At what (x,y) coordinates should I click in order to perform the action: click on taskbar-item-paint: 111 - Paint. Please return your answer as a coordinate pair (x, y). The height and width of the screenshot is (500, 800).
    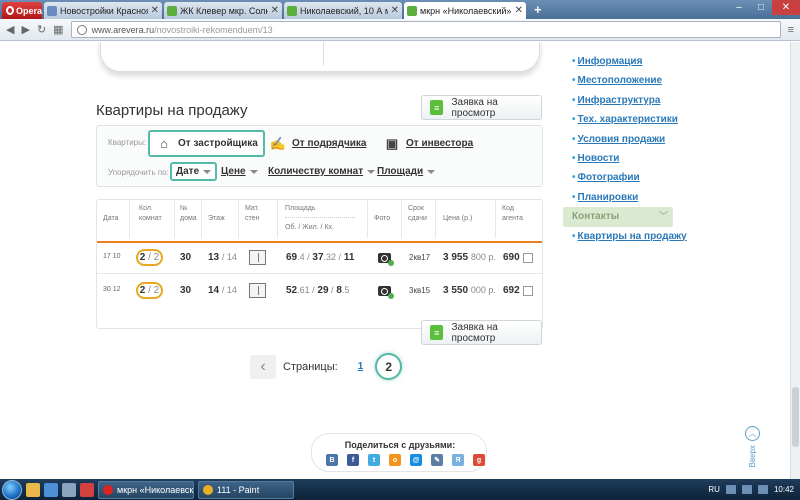
    Looking at the image, I should click on (246, 489).